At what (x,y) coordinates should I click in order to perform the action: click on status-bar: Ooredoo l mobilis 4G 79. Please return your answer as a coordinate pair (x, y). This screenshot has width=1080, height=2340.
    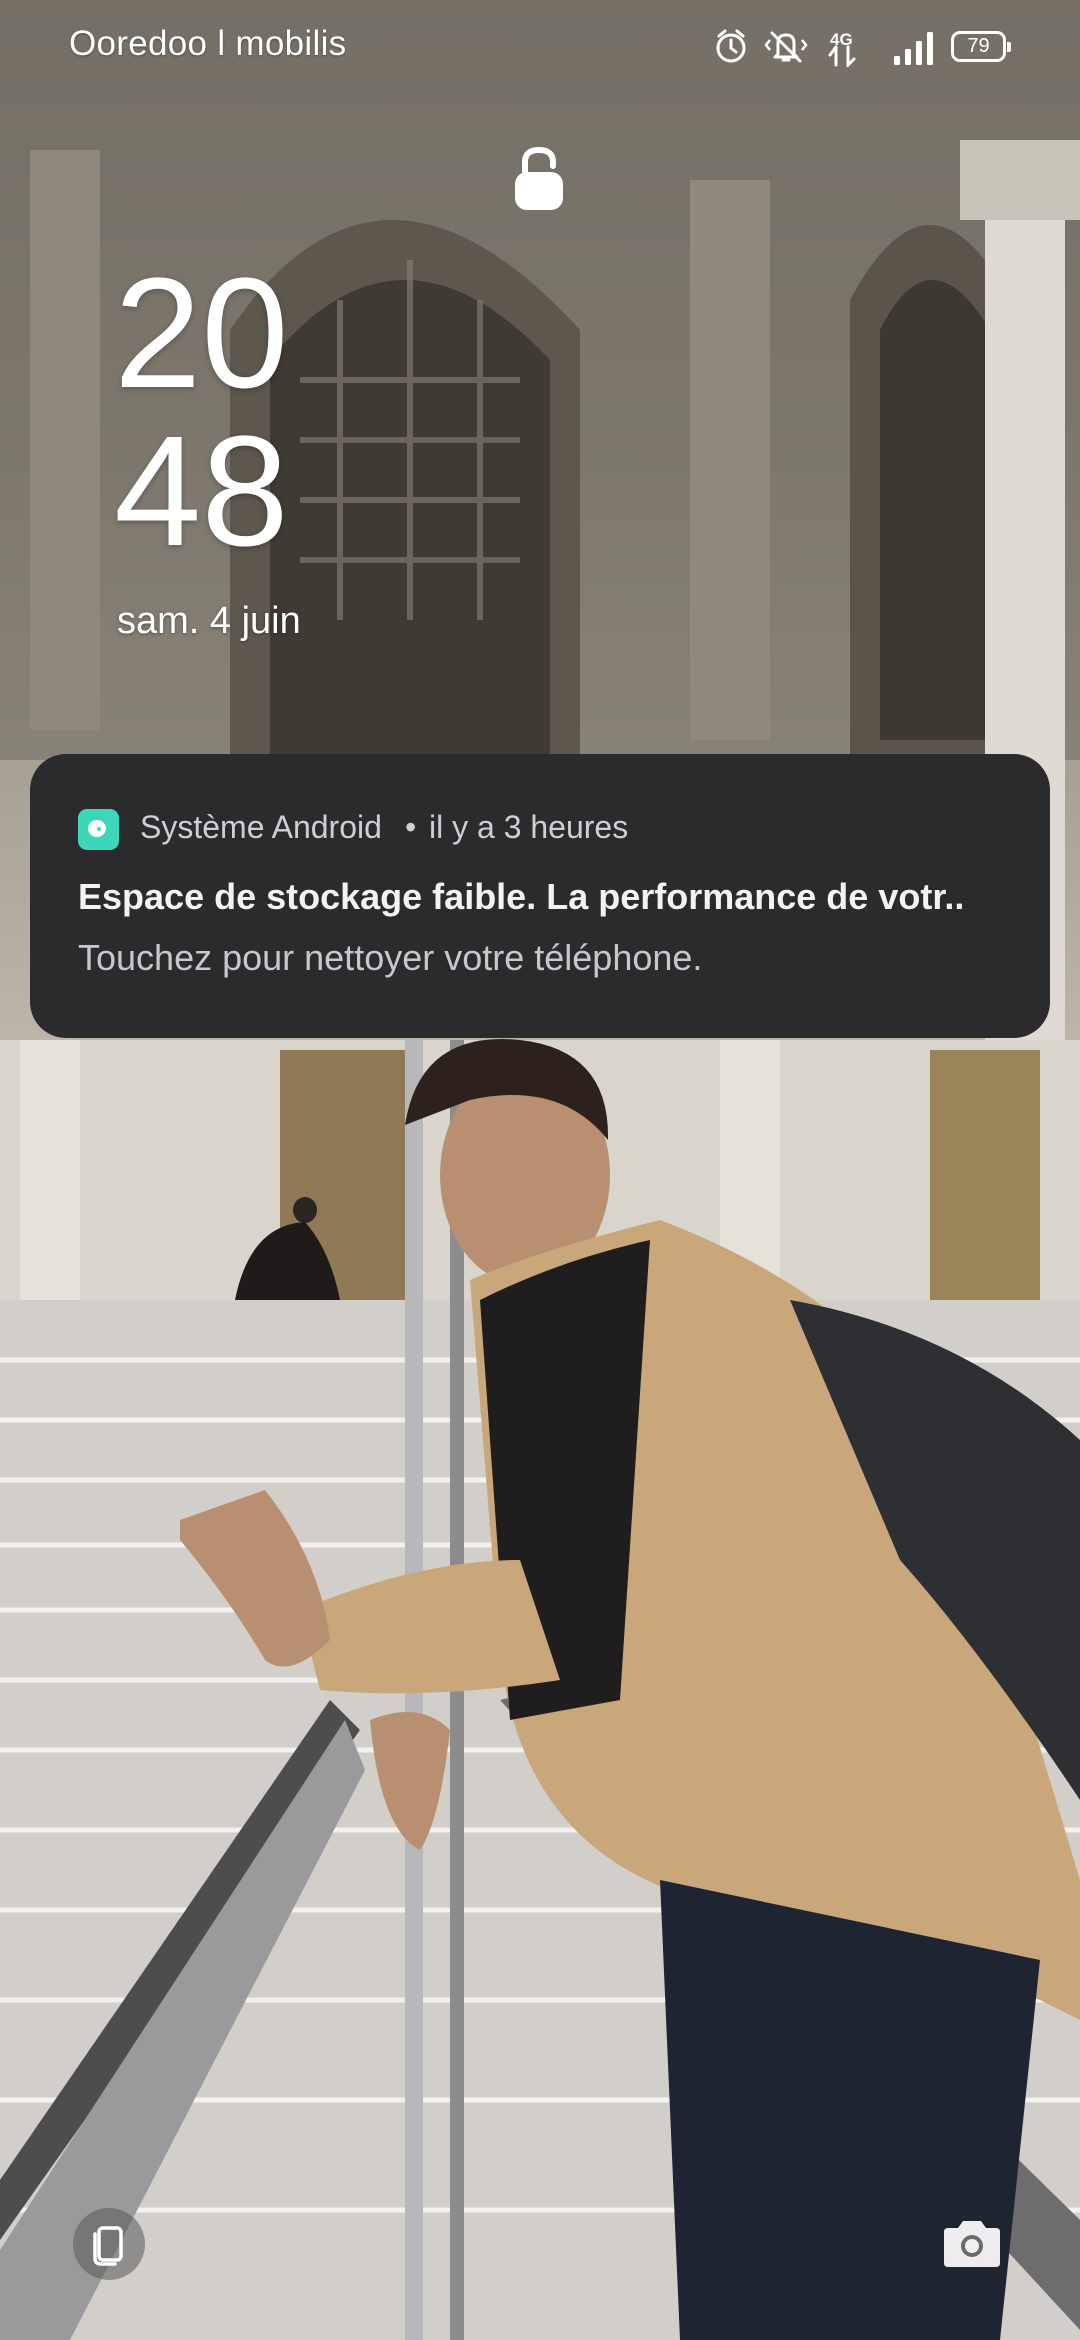
    Looking at the image, I should click on (540, 48).